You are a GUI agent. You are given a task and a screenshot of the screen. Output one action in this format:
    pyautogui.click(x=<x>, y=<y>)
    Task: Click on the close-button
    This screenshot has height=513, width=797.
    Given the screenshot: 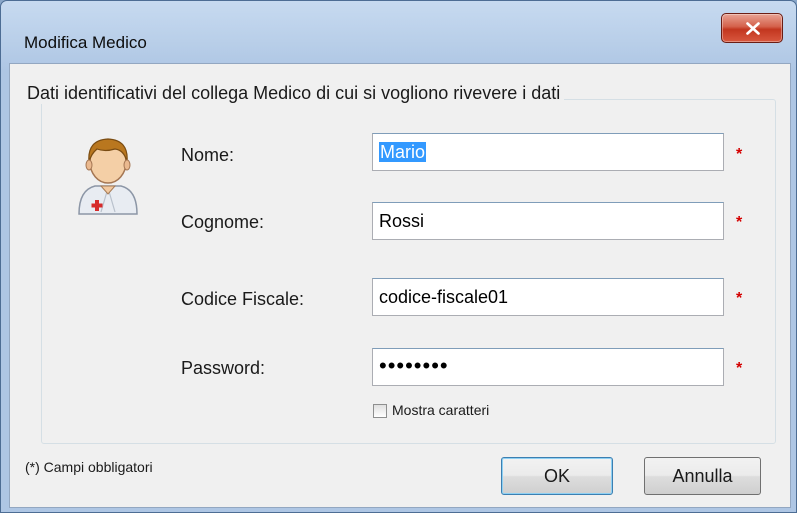 What is the action you would take?
    pyautogui.click(x=752, y=28)
    